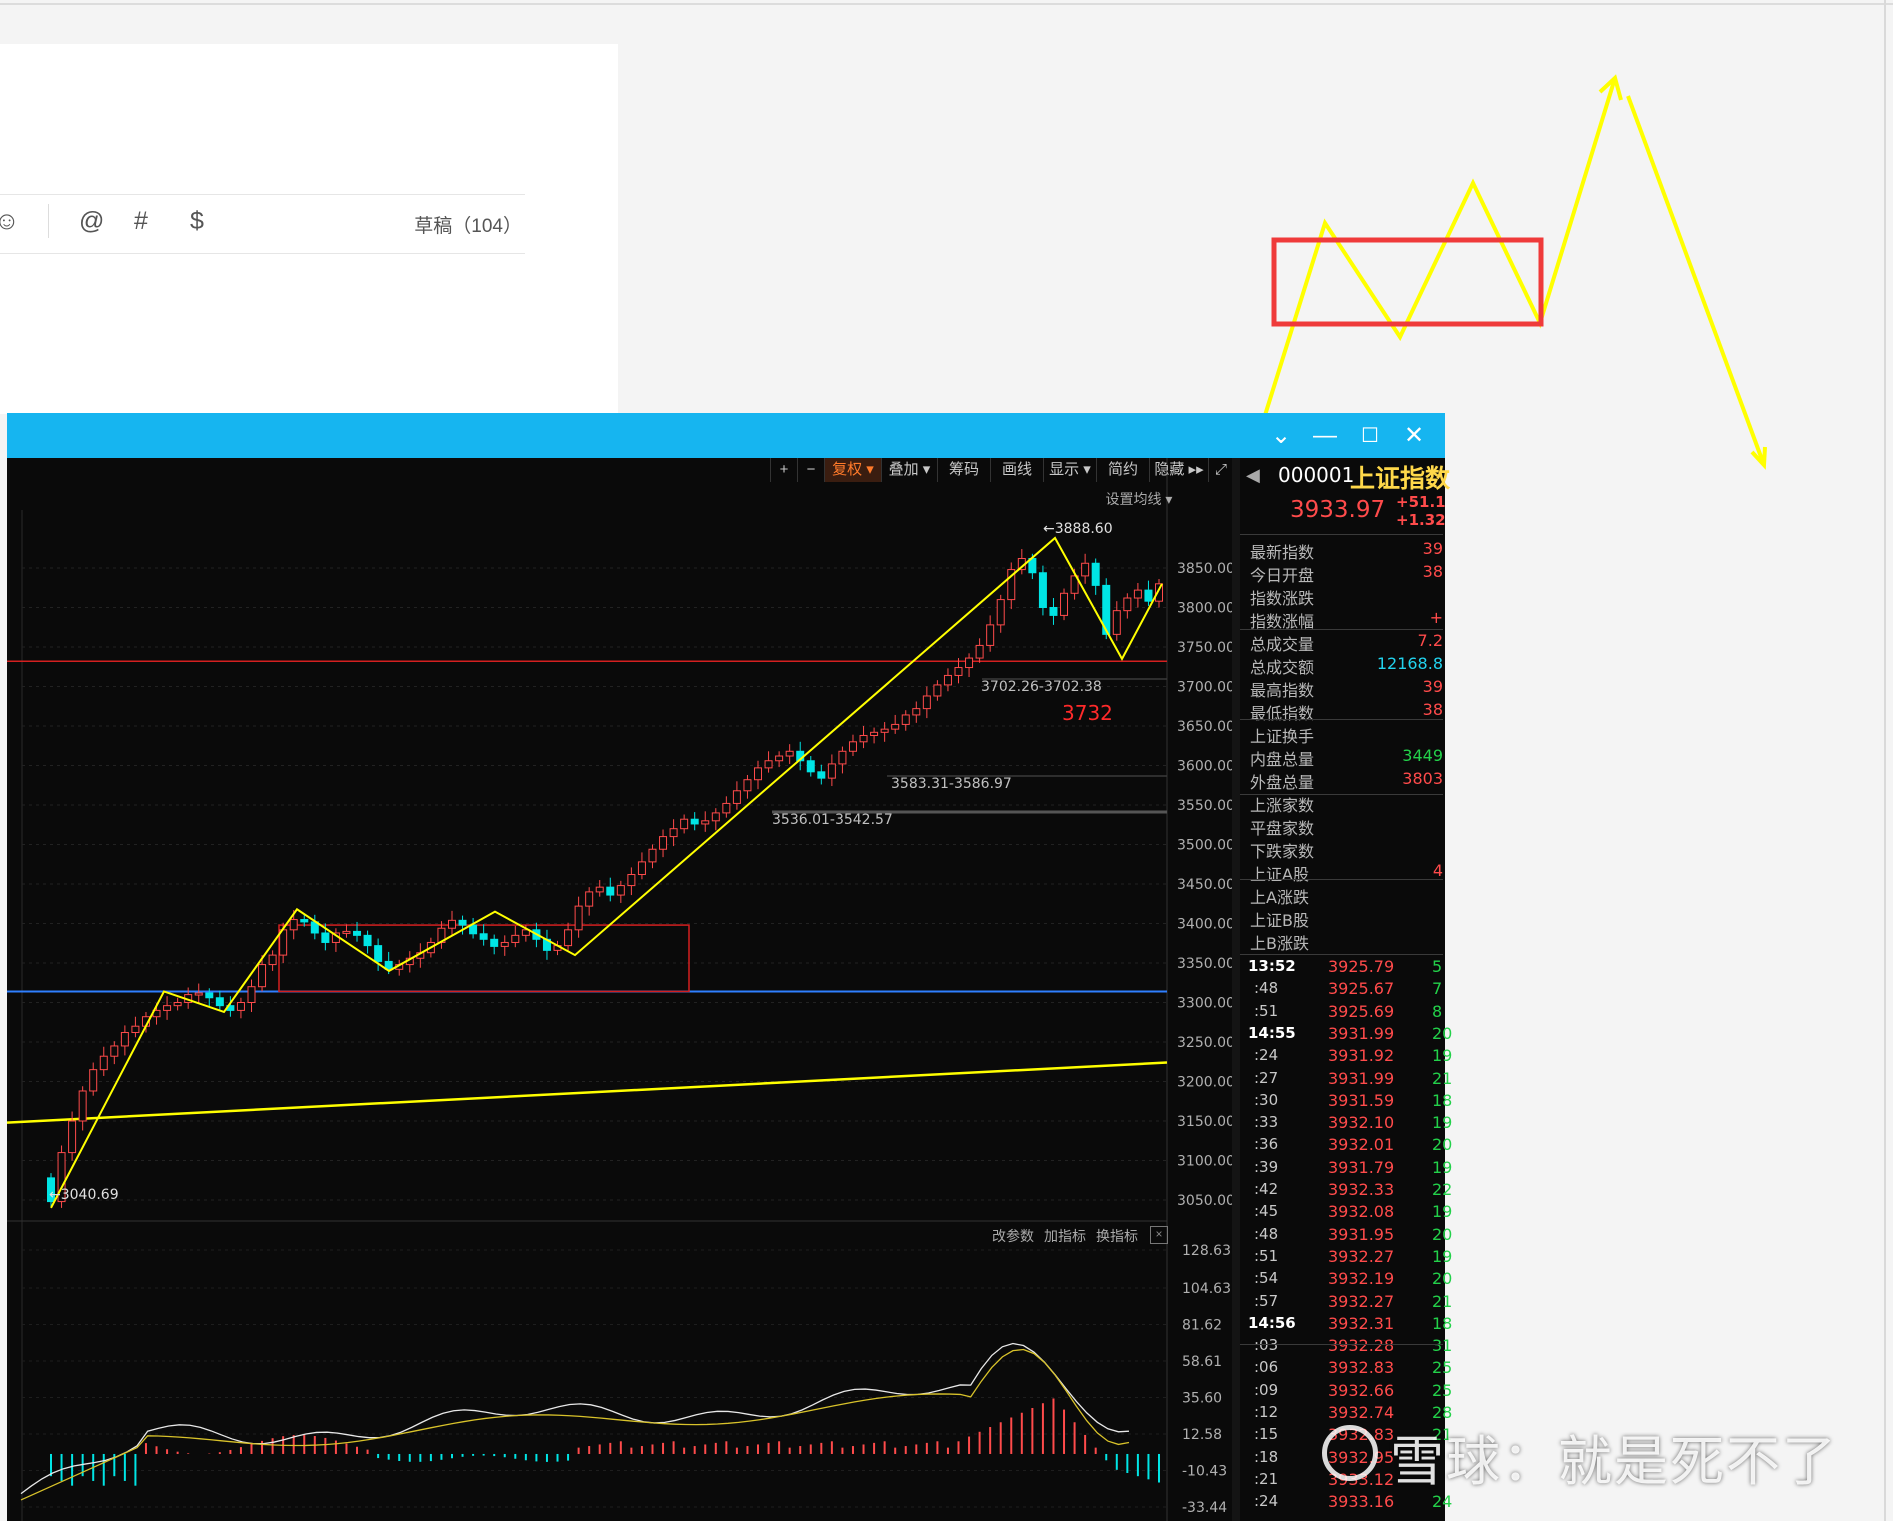 The height and width of the screenshot is (1521, 1893). What do you see at coordinates (1078, 529) in the screenshot?
I see `high-label: ←3888.60` at bounding box center [1078, 529].